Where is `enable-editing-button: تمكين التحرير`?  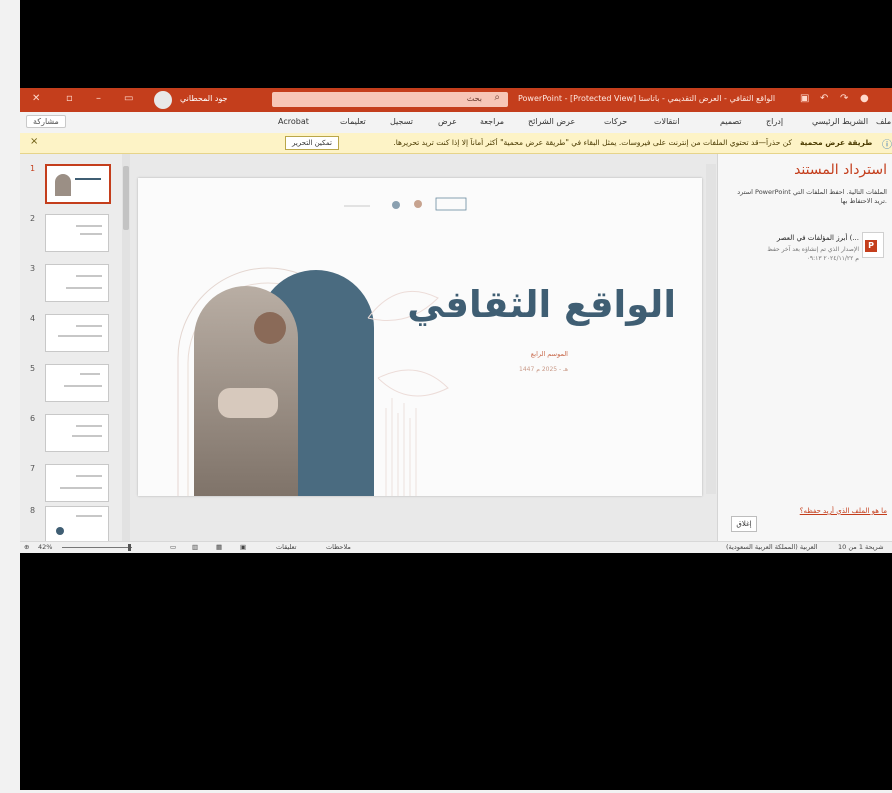 enable-editing-button: تمكين التحرير is located at coordinates (312, 143).